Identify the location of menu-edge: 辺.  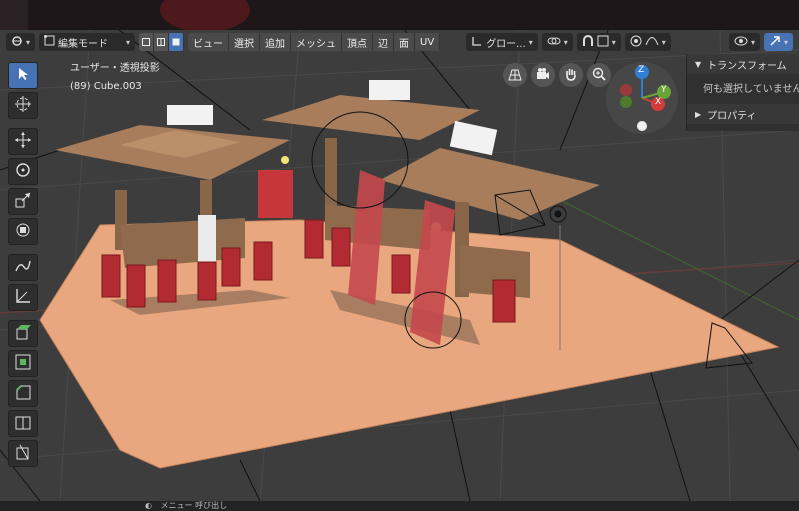
(384, 42).